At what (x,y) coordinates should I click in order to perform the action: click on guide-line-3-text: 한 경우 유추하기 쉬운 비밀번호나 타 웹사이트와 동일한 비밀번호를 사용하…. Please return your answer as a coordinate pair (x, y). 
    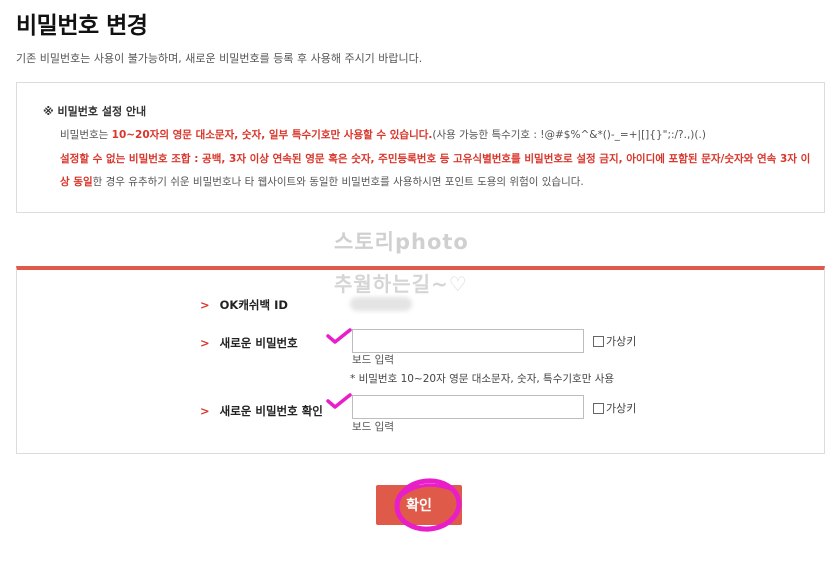
    Looking at the image, I should click on (338, 182).